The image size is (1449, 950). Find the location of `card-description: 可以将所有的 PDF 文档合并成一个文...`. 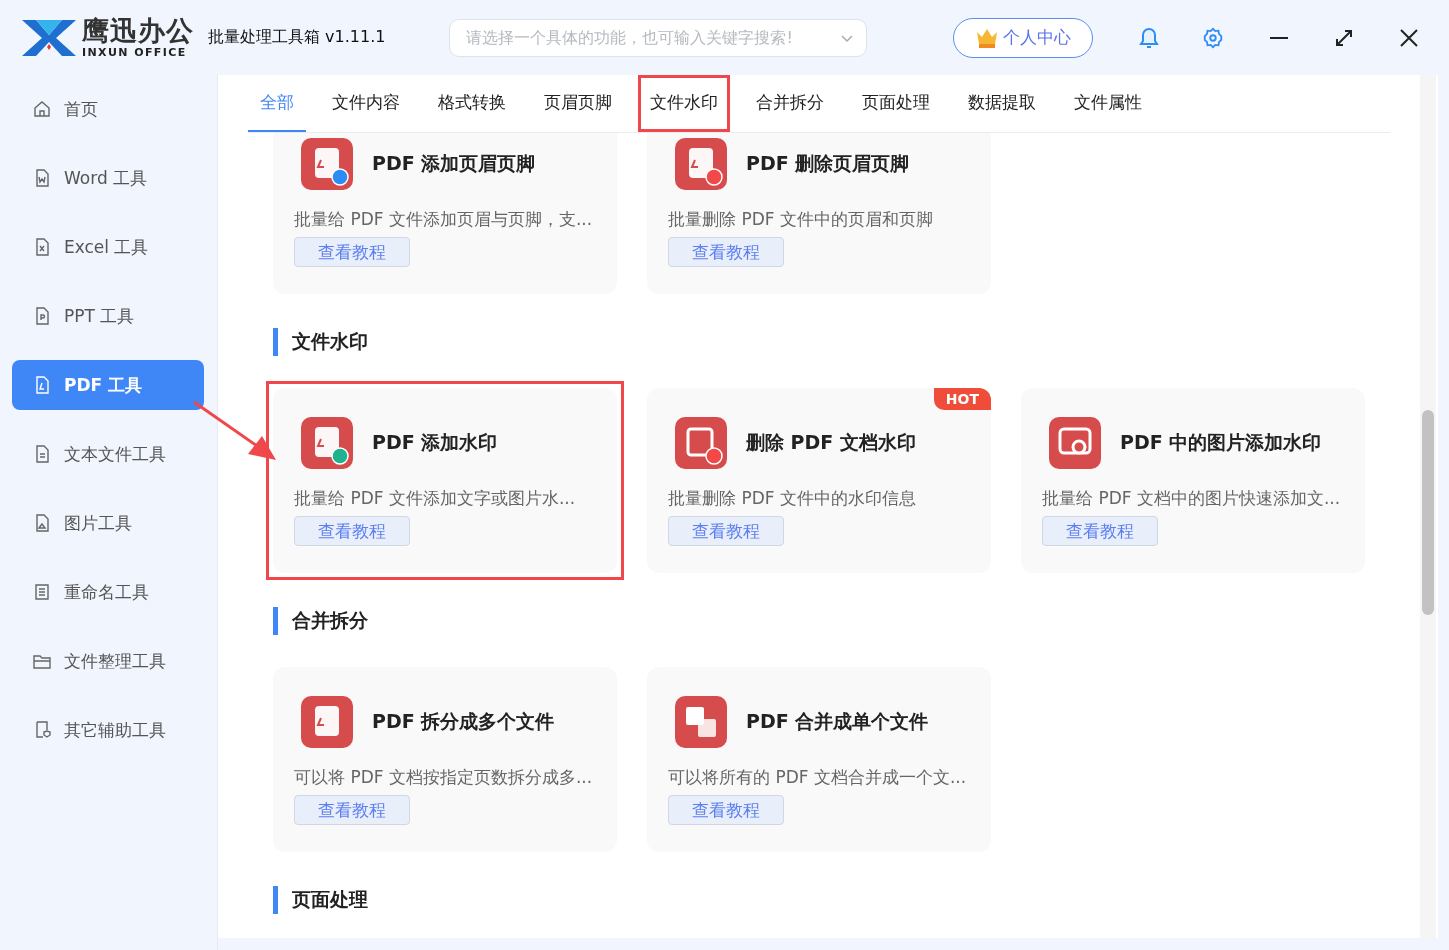

card-description: 可以将所有的 PDF 文档合并成一个文... is located at coordinates (818, 777).